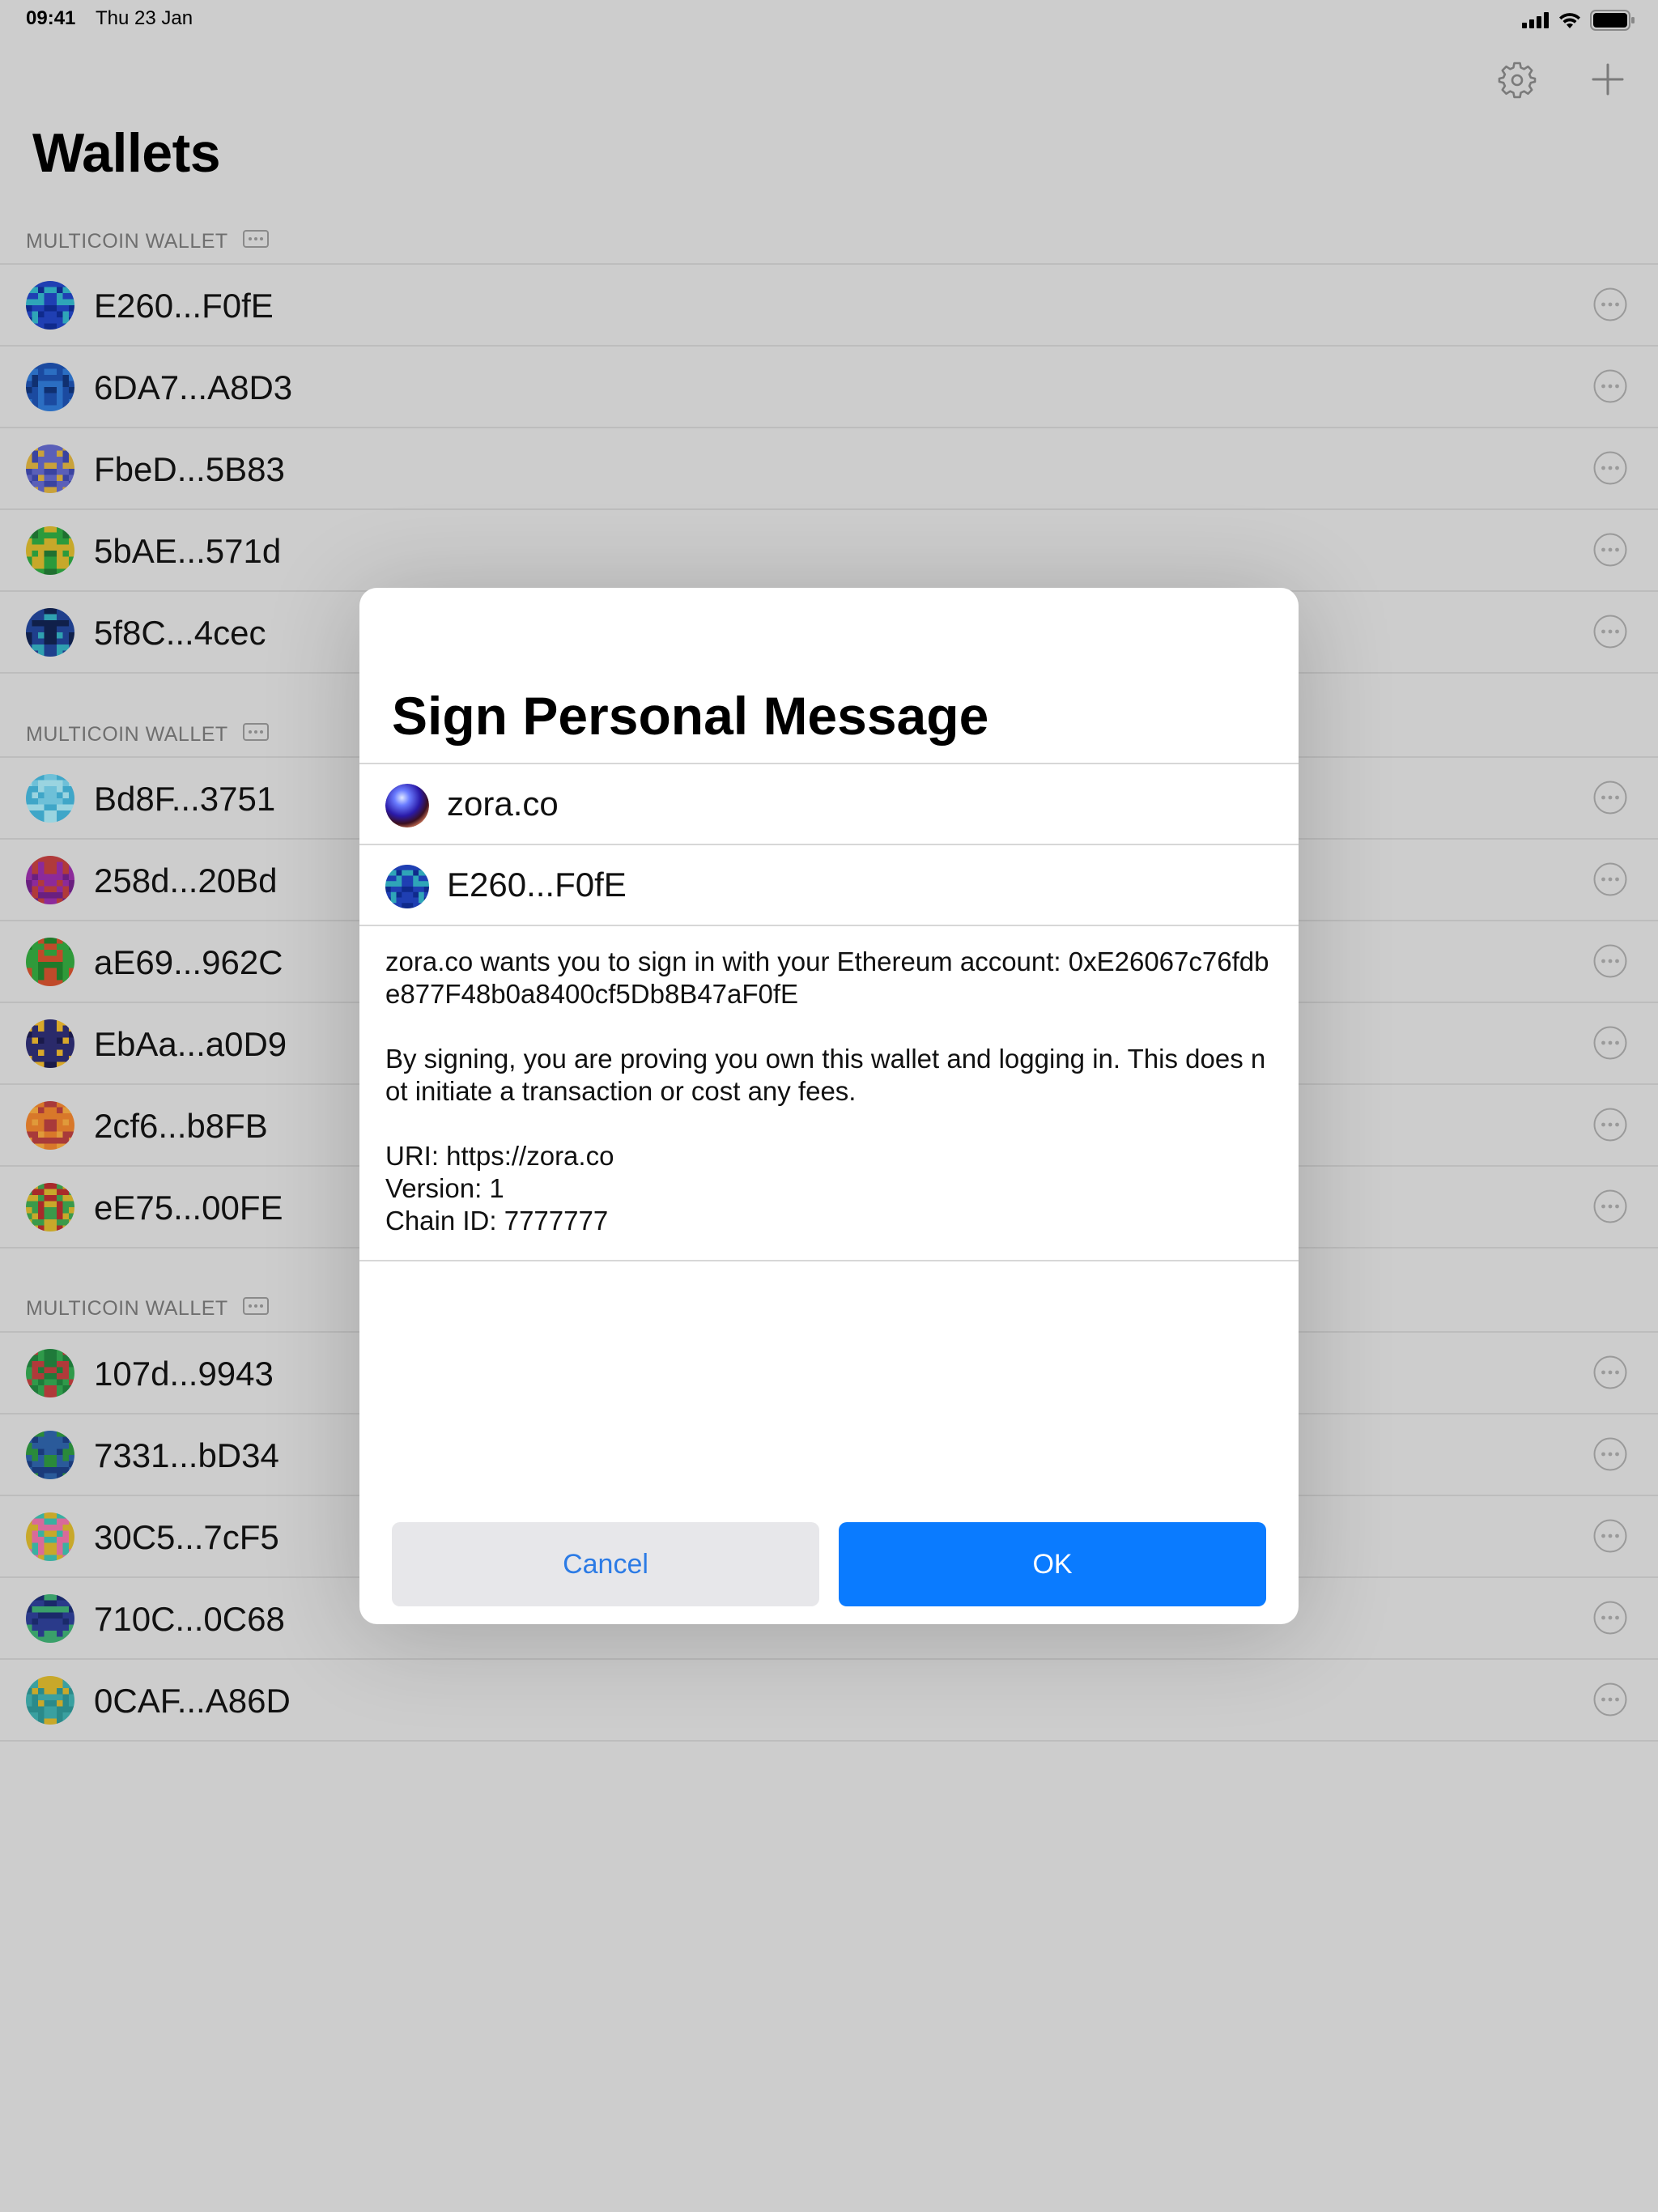 The width and height of the screenshot is (1658, 2212). I want to click on dialog-title: Sign Personal Message, so click(690, 716).